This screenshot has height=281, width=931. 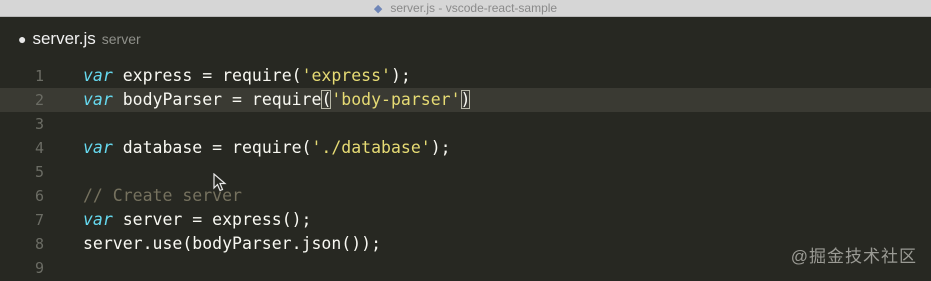 What do you see at coordinates (465, 148) in the screenshot?
I see `code-line: 4 var database = require('./database');` at bounding box center [465, 148].